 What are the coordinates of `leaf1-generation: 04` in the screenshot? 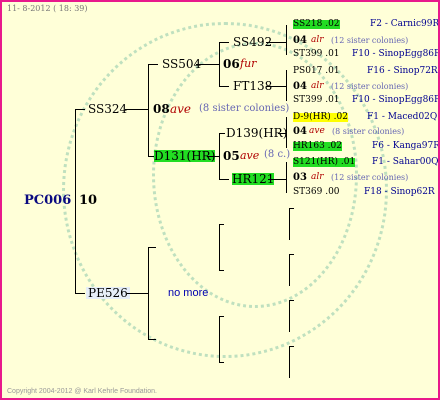 It's located at (300, 40).